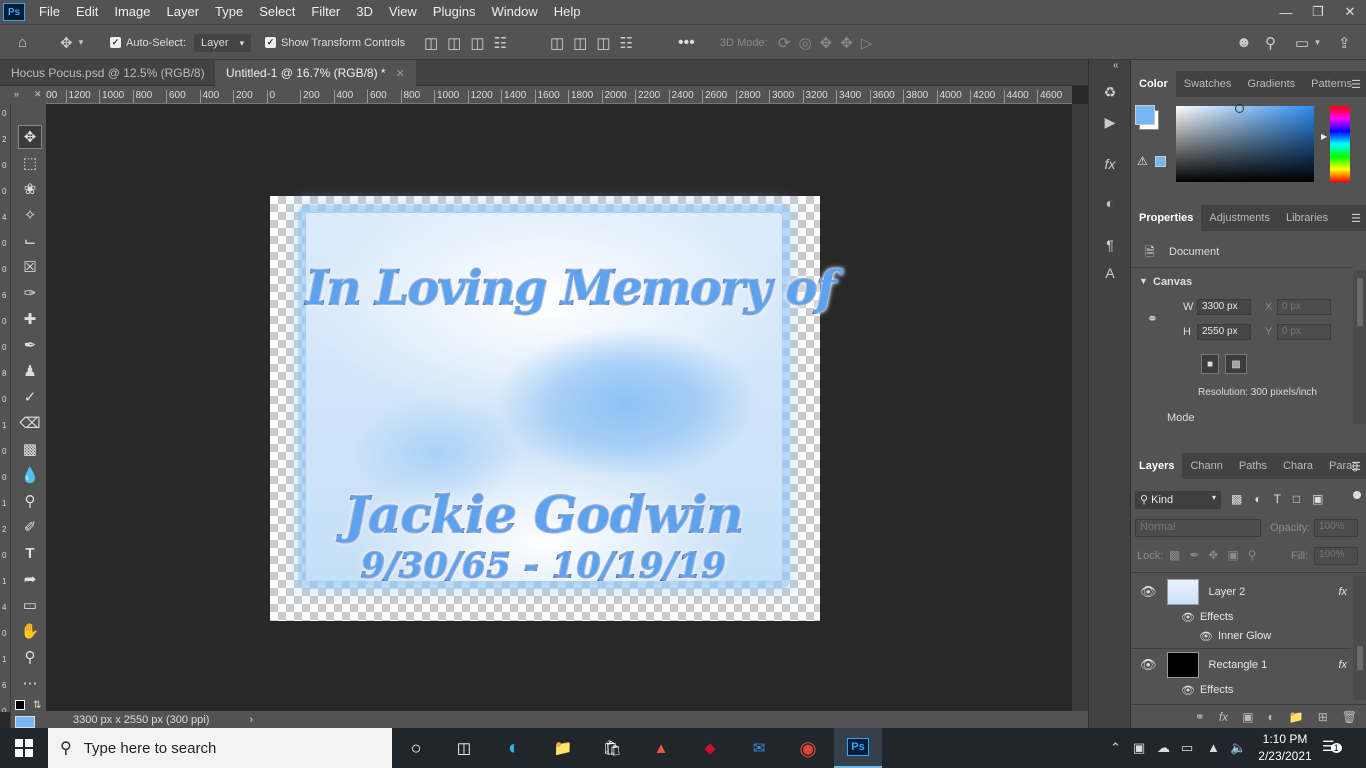 This screenshot has width=1366, height=768. Describe the element at coordinates (1296, 717) in the screenshot. I see `new-group-icon: 📁` at that location.